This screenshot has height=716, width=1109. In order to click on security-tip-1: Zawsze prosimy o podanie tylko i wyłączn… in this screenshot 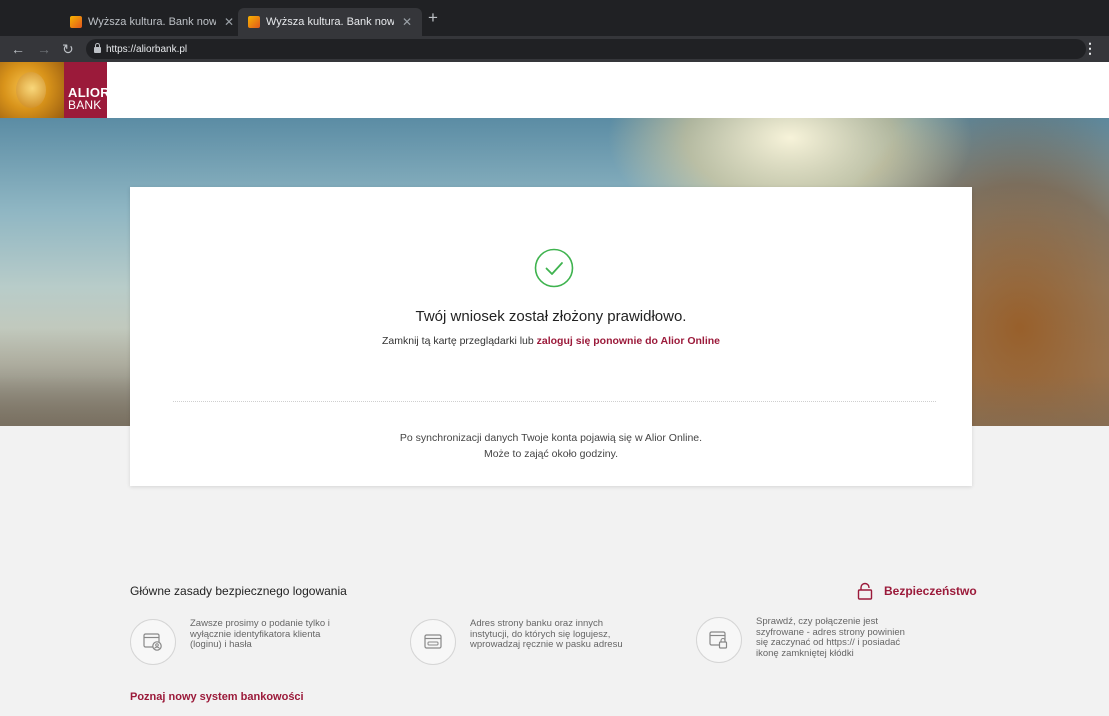, I will do `click(230, 641)`.